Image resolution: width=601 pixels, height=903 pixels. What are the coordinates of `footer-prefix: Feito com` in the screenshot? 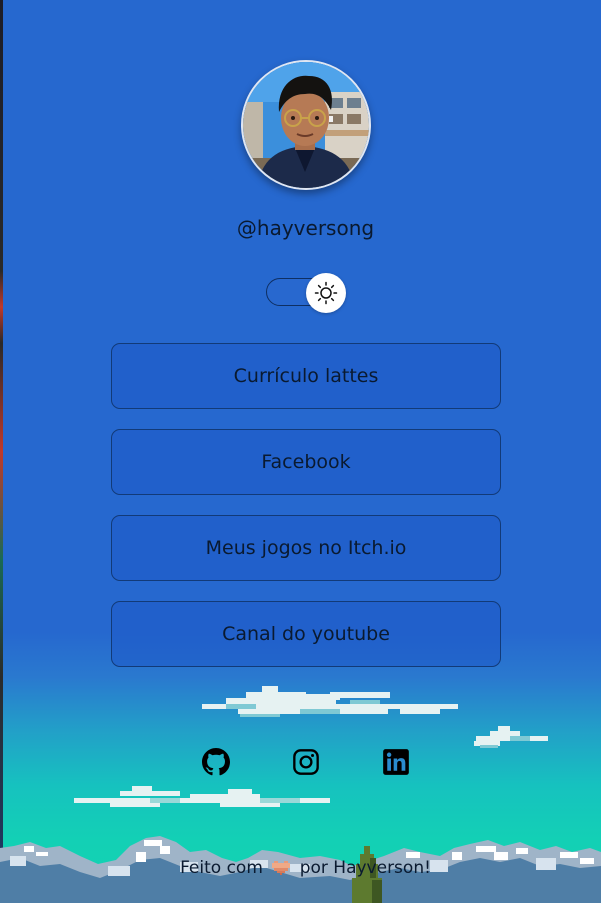 It's located at (221, 868).